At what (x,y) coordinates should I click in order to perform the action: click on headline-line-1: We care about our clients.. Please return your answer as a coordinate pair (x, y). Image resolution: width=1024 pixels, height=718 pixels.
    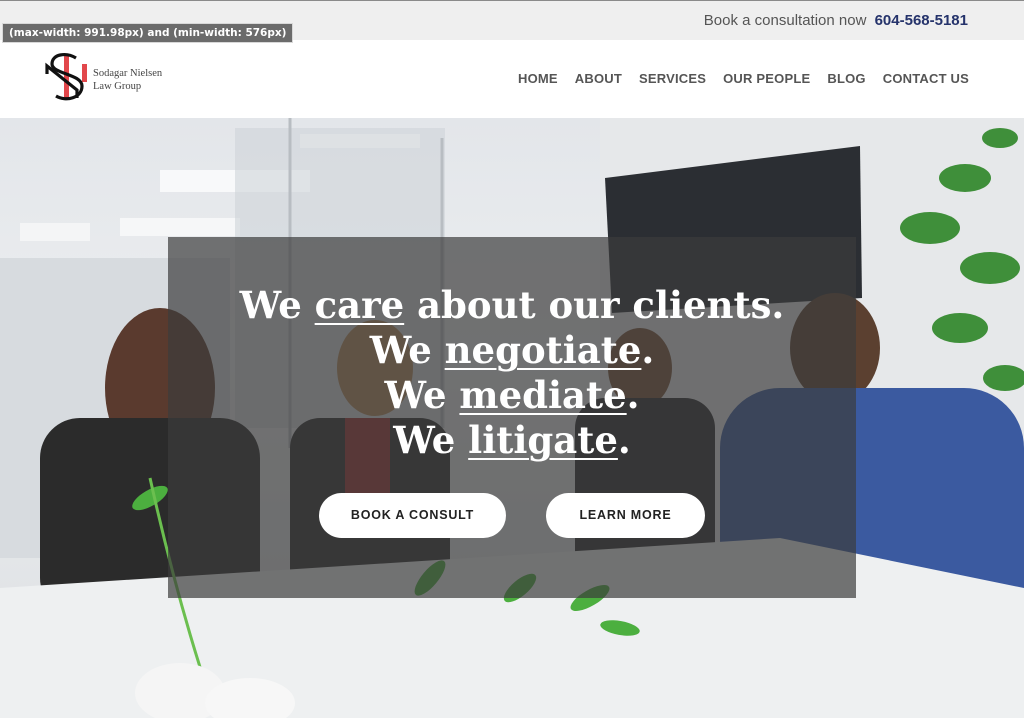
    Looking at the image, I should click on (512, 305).